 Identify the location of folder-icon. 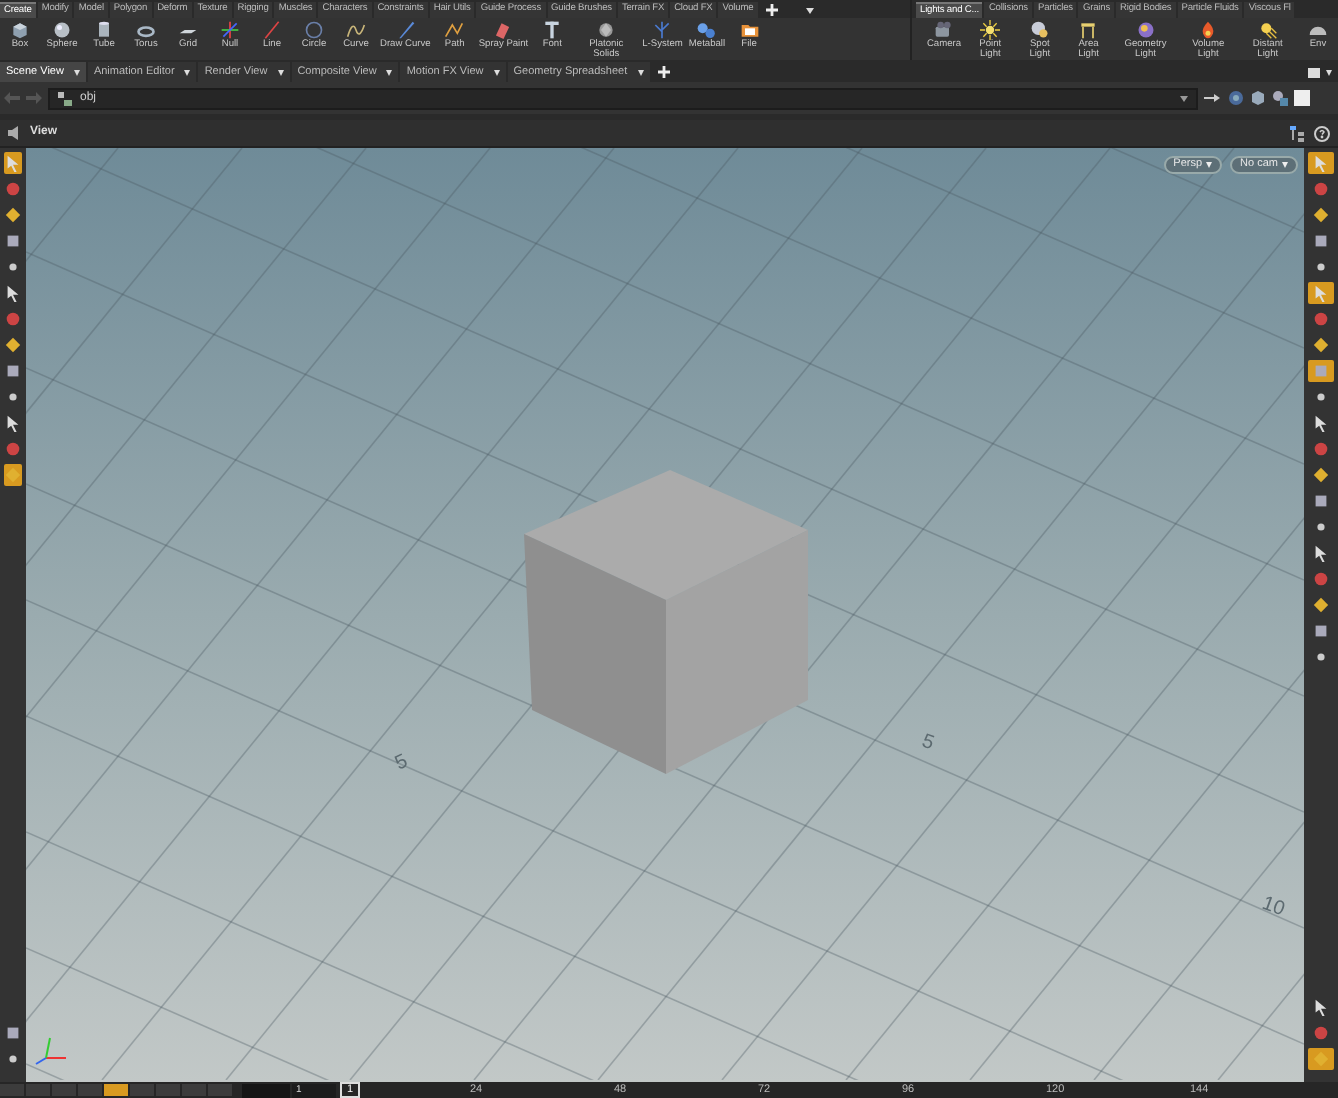
(749, 30).